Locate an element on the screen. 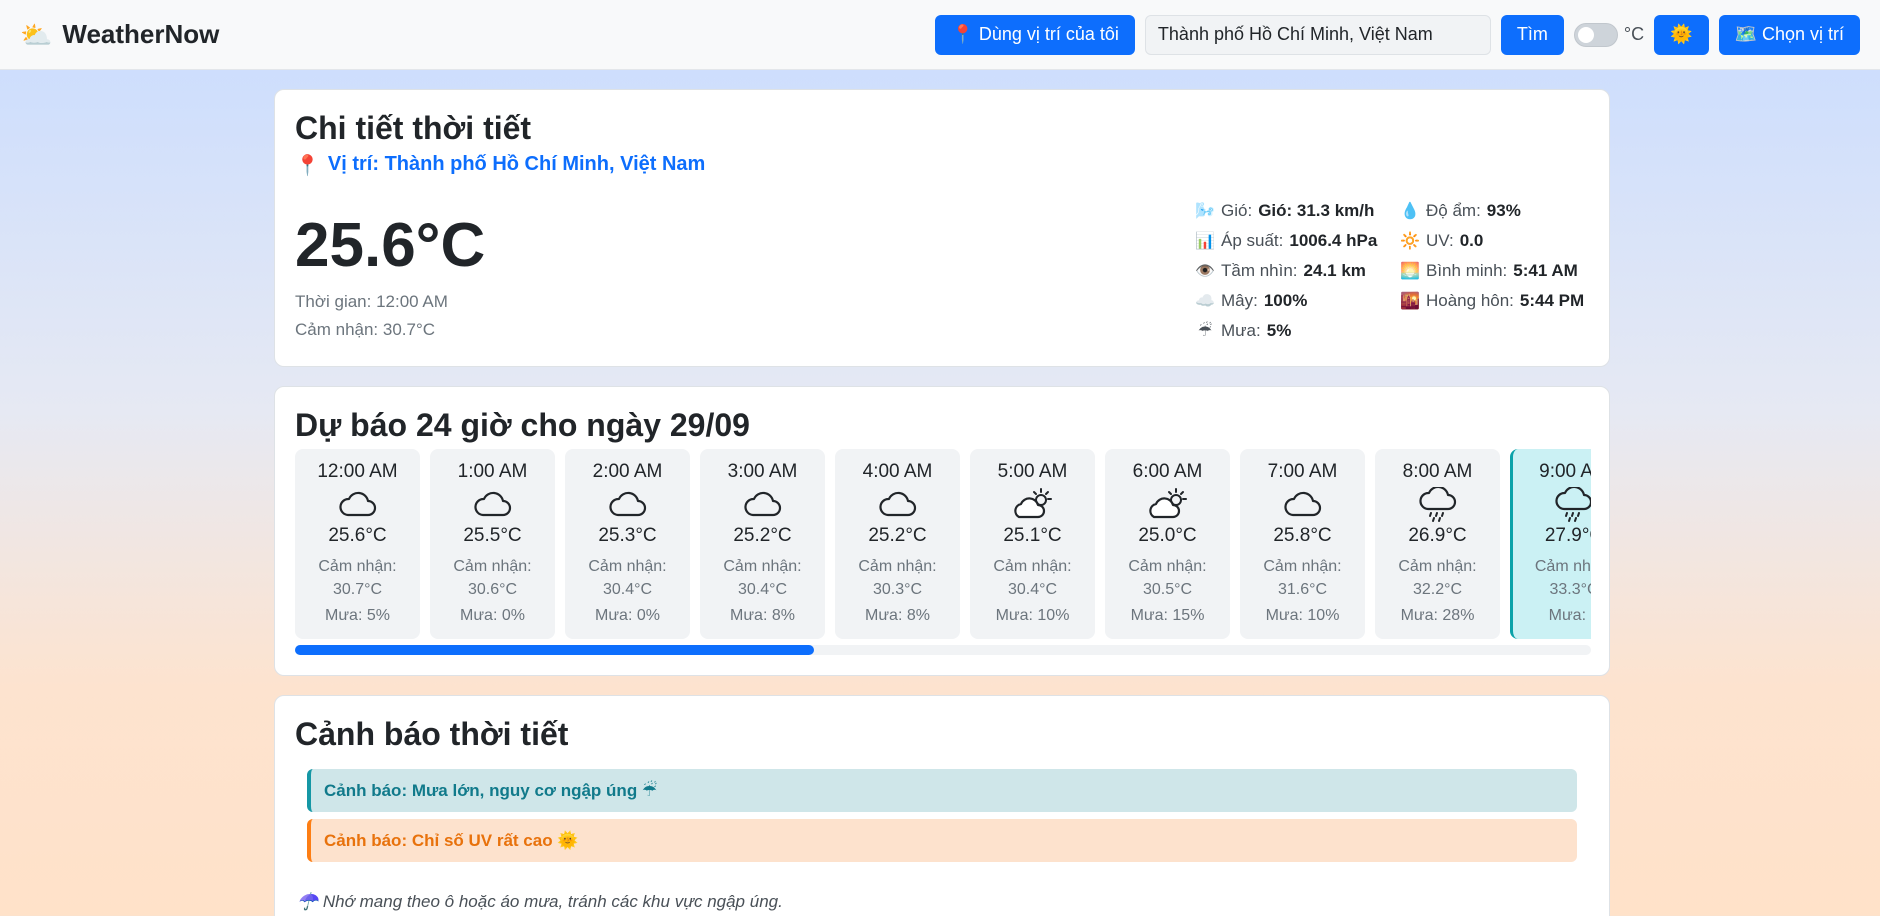 This screenshot has width=1880, height=916. hour-tile: 9:00 AM 27.9°C Cảm nhận: 33.3°C Mưa: 5 is located at coordinates (1550, 544).